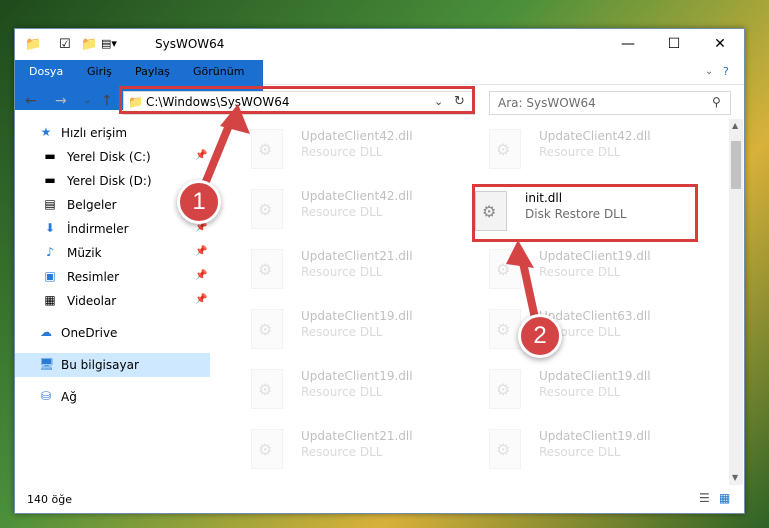 Image resolution: width=769 pixels, height=528 pixels. I want to click on callout-badge-one: 1, so click(199, 202).